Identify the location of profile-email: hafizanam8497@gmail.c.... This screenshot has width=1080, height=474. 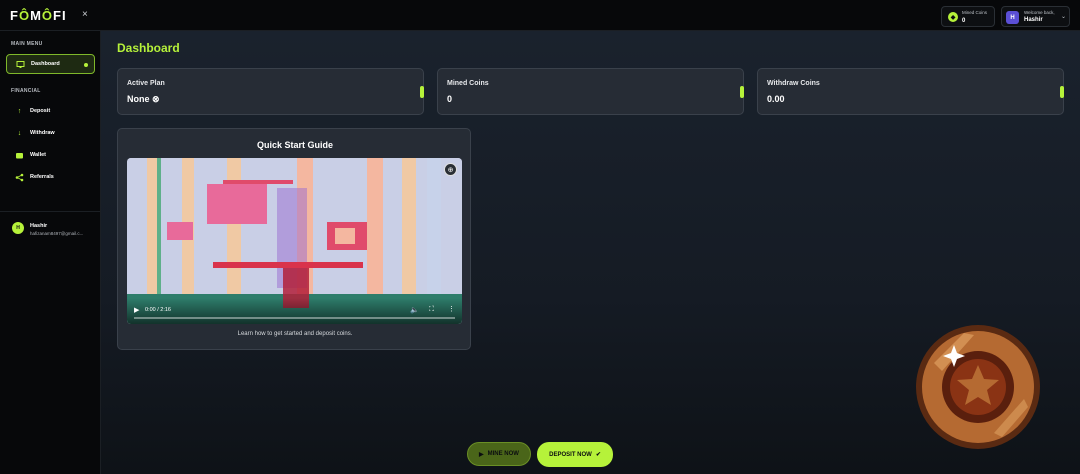
(57, 233).